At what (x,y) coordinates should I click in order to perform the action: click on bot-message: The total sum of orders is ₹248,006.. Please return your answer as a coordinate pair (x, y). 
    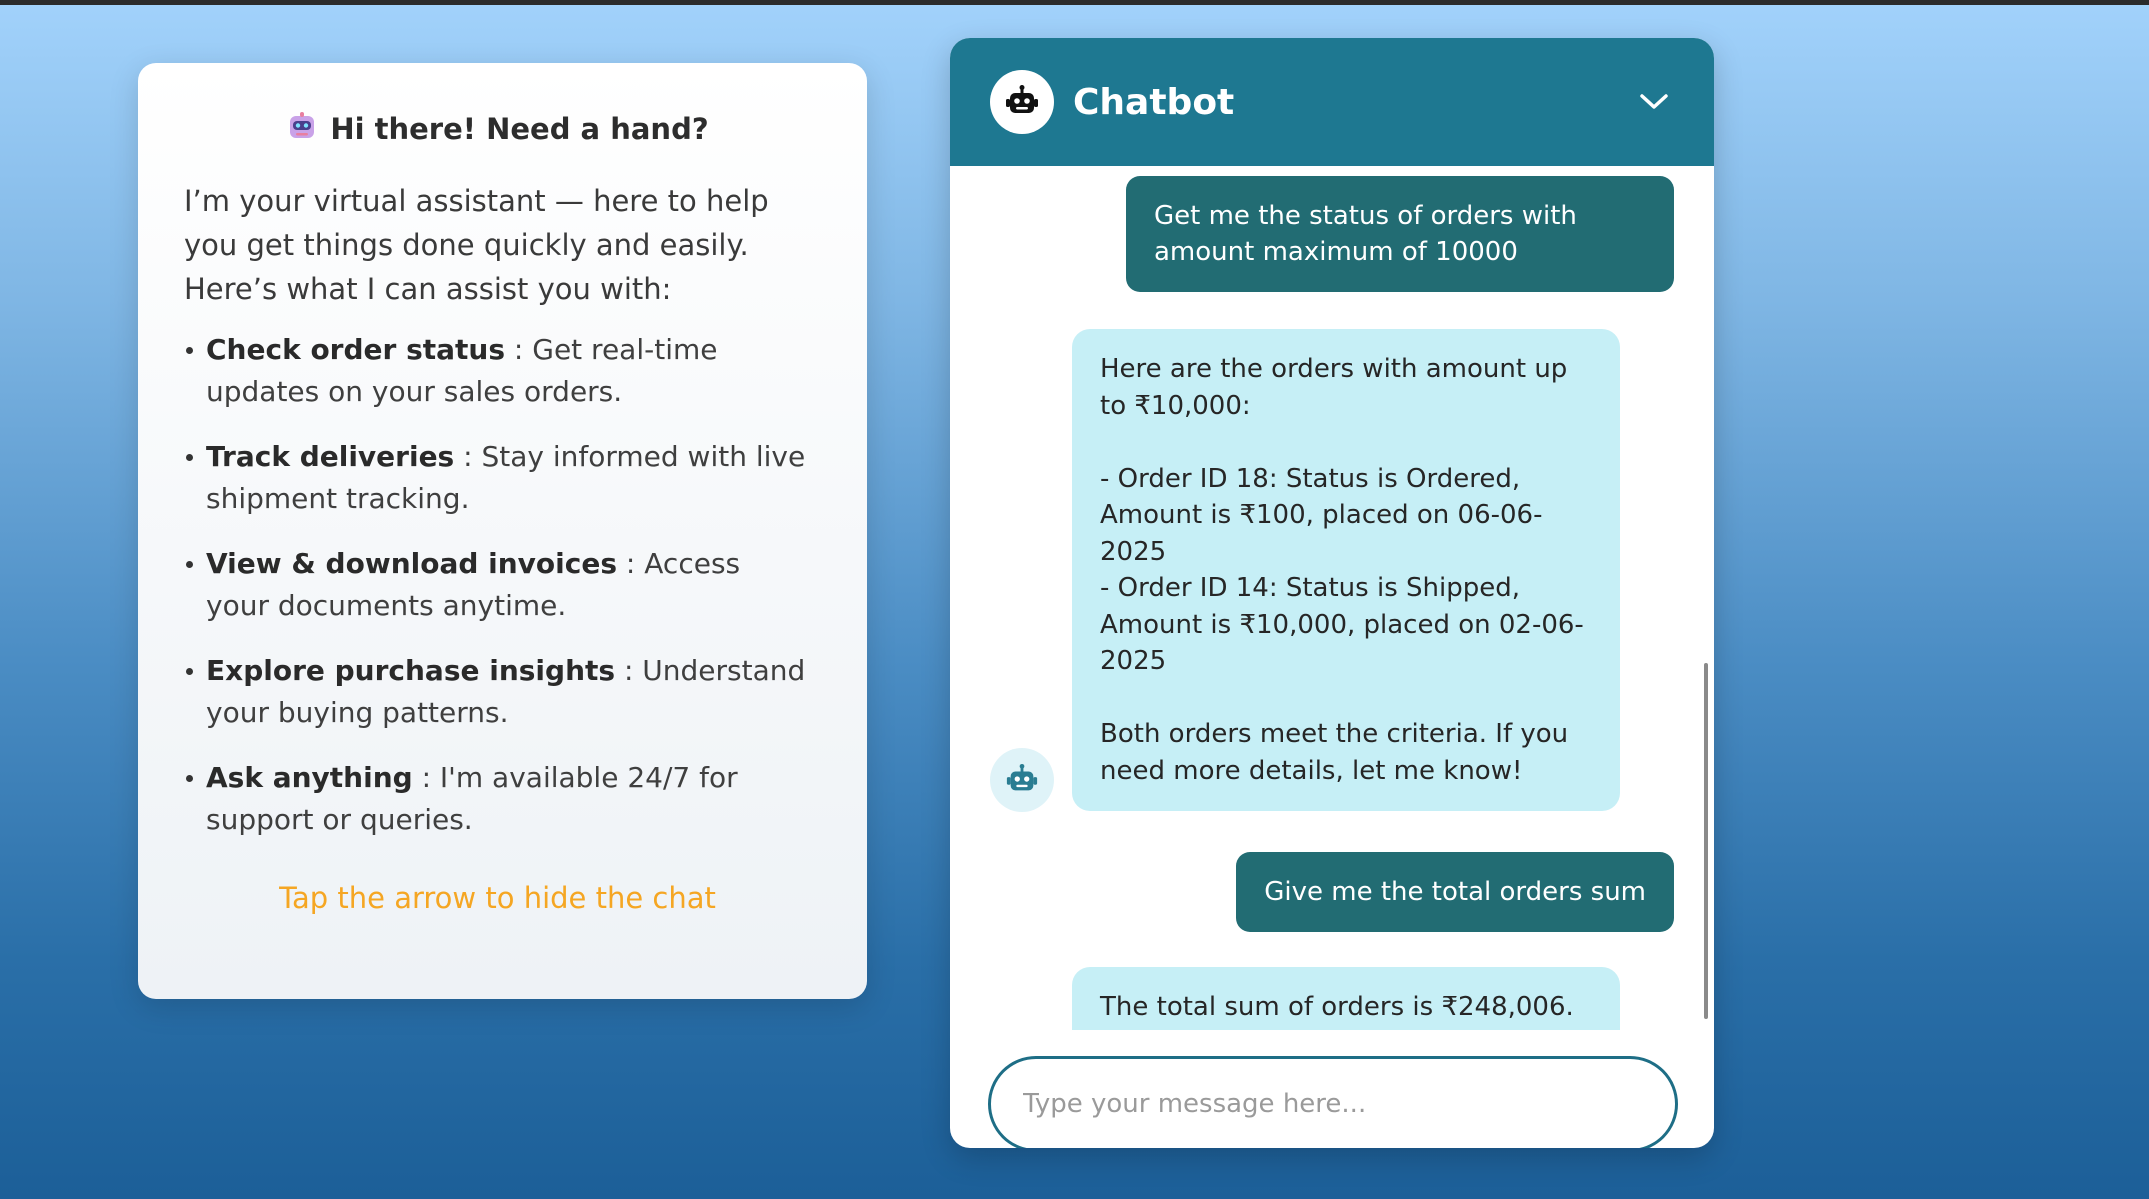
    Looking at the image, I should click on (1346, 998).